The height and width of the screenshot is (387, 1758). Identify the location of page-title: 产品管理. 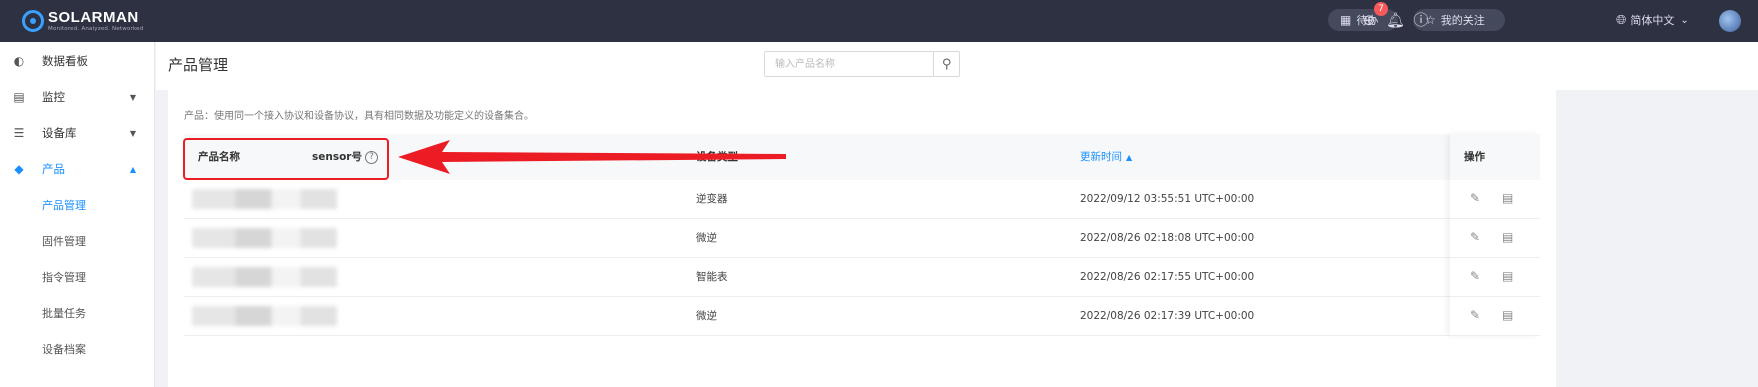
(198, 65).